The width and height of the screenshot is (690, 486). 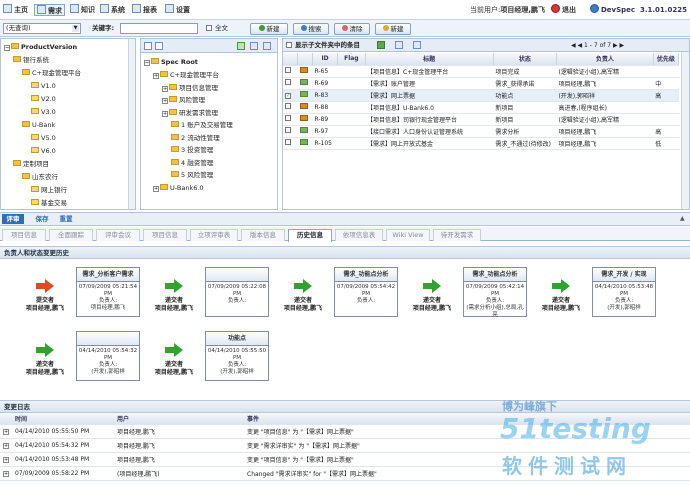 What do you see at coordinates (310, 235) in the screenshot?
I see `tab-6: 历史信息` at bounding box center [310, 235].